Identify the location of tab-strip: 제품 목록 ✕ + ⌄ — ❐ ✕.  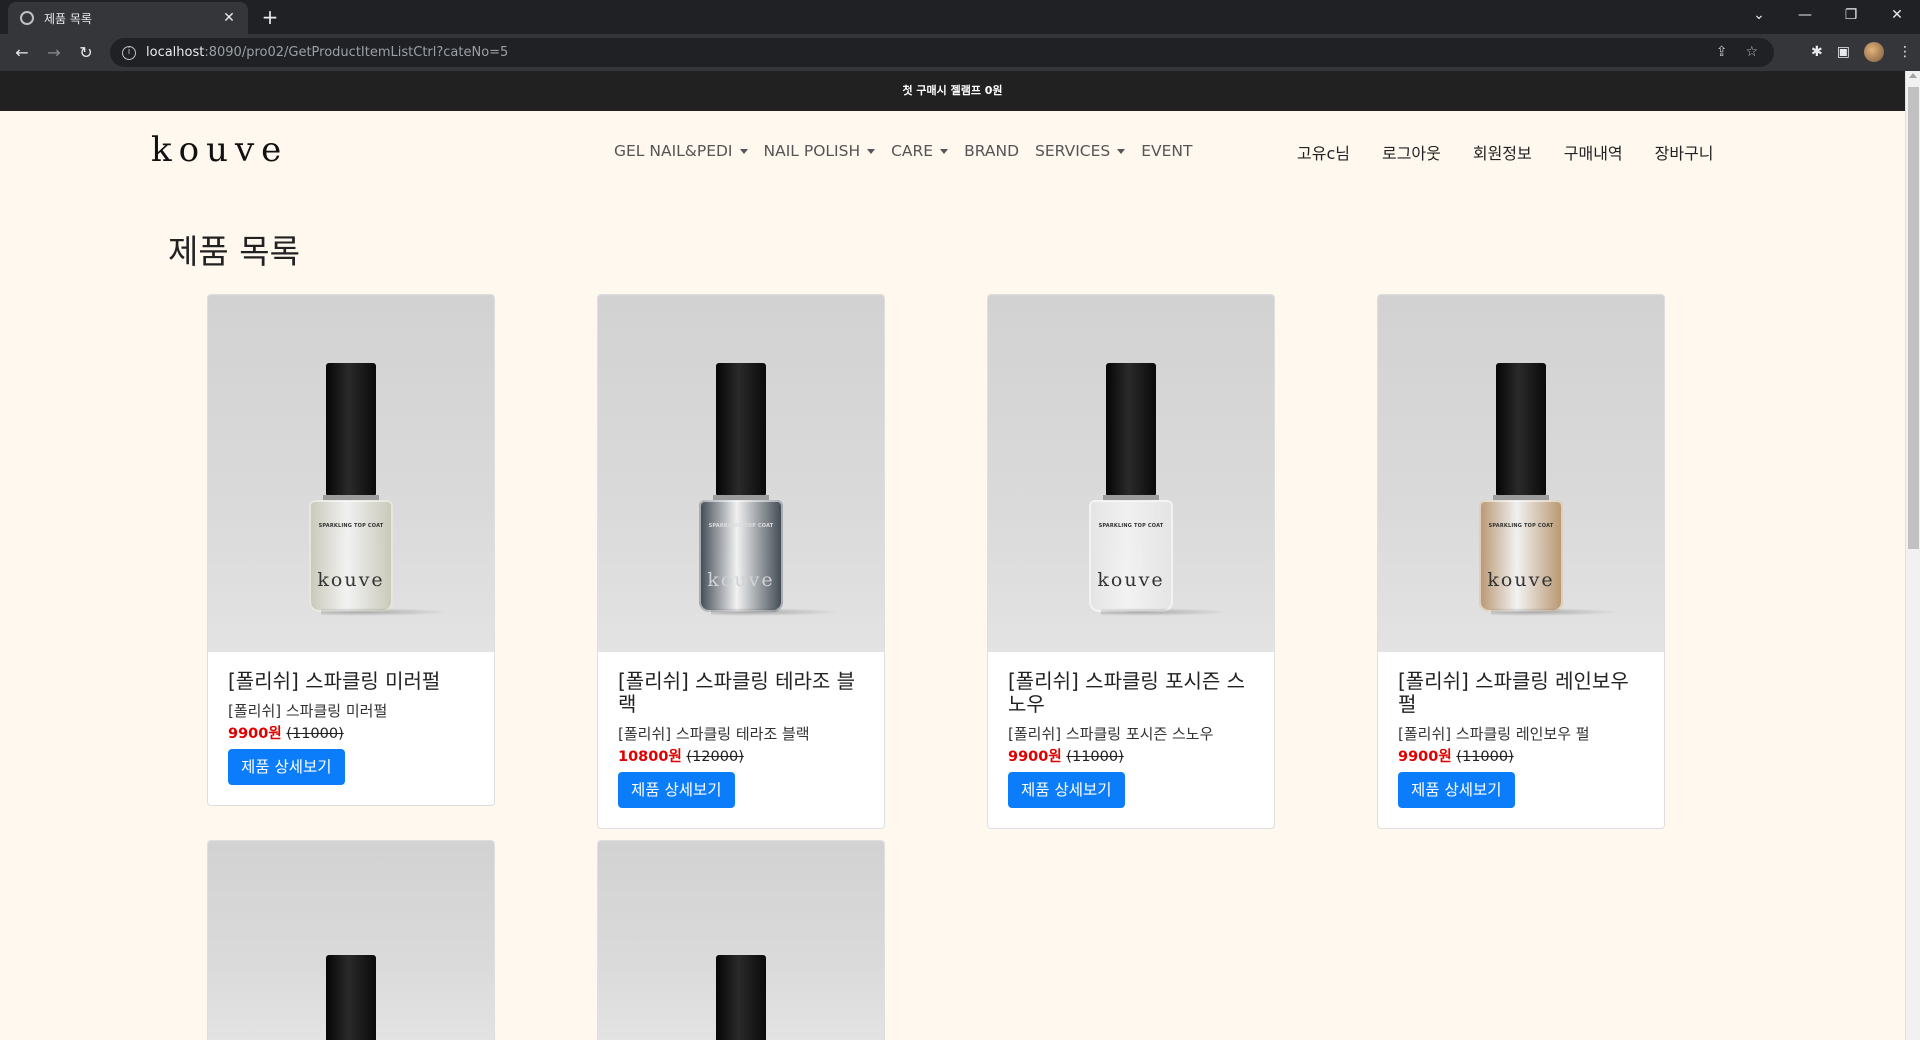
(960, 17).